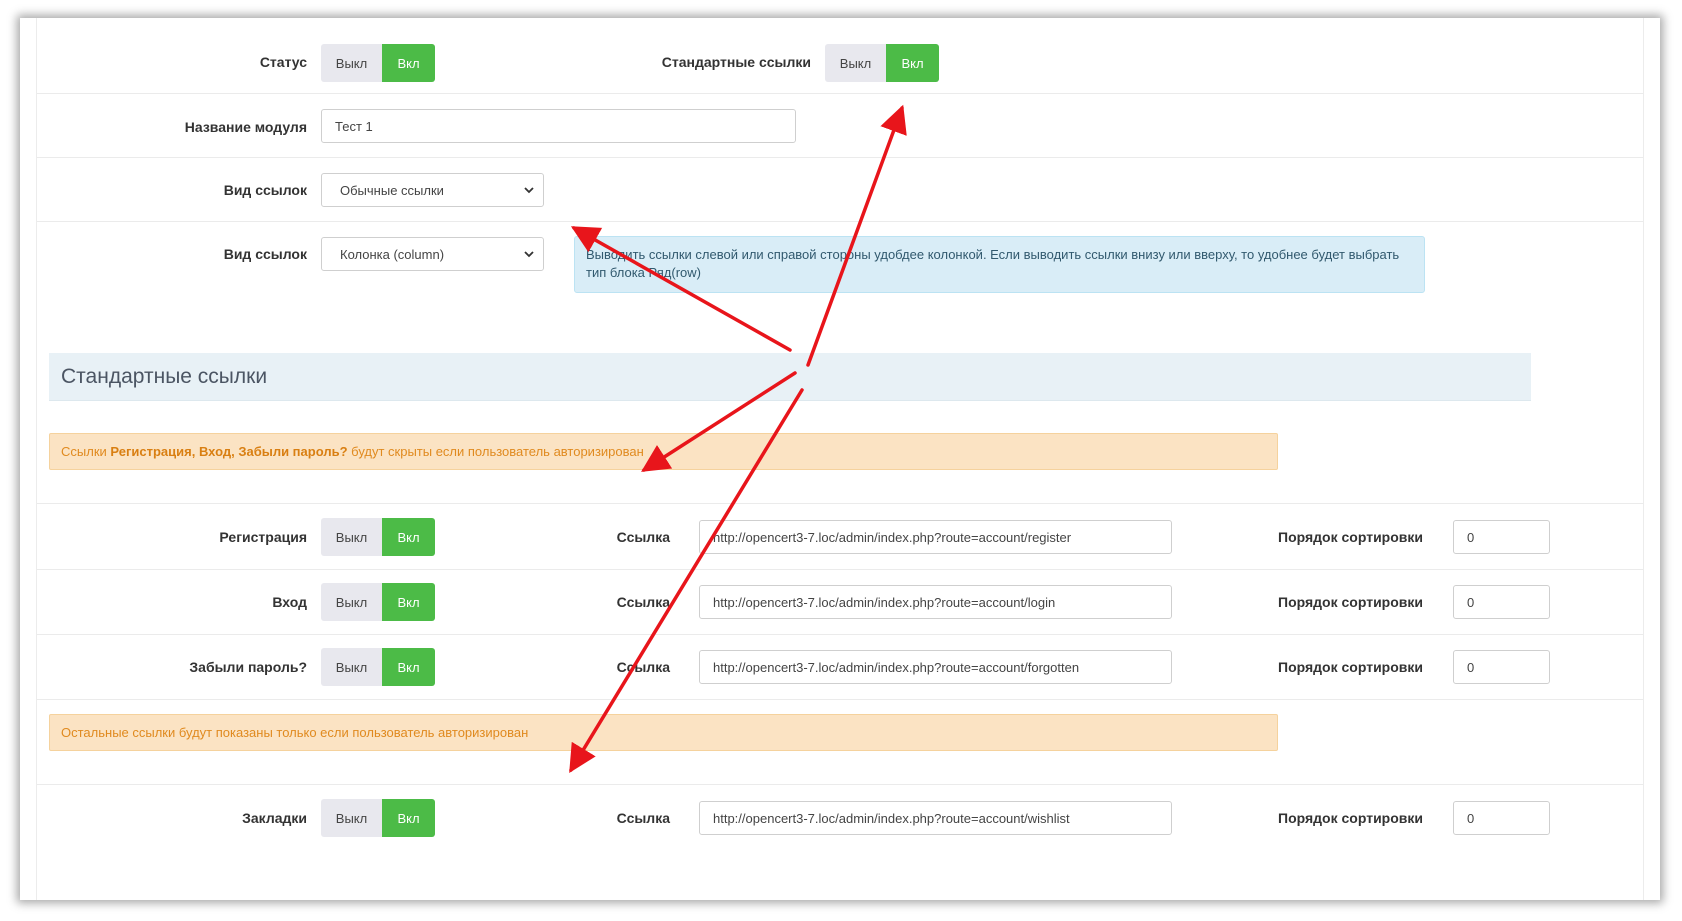 The image size is (1682, 921). I want to click on section-header: Стандартные ссылки, so click(790, 377).